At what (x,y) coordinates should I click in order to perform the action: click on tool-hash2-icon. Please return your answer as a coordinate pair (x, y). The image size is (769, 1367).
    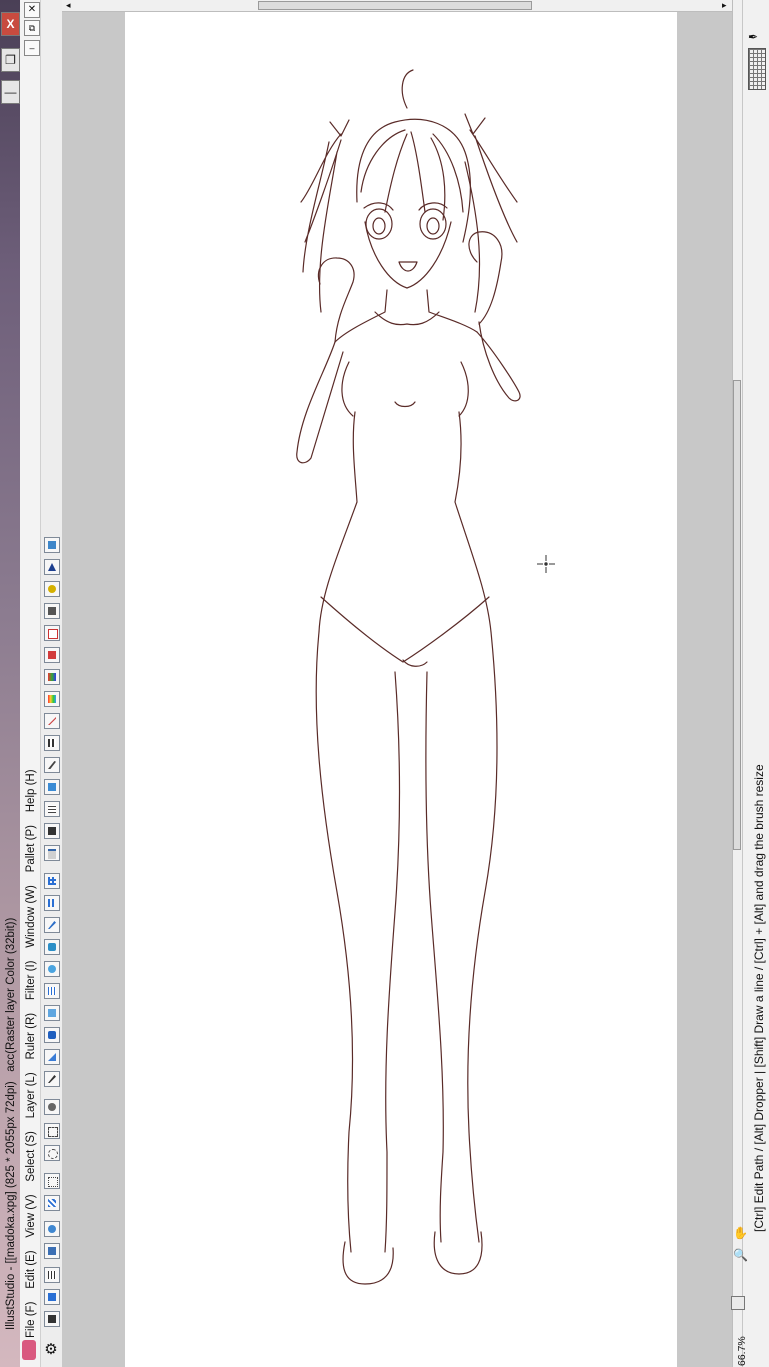
    Looking at the image, I should click on (52, 903).